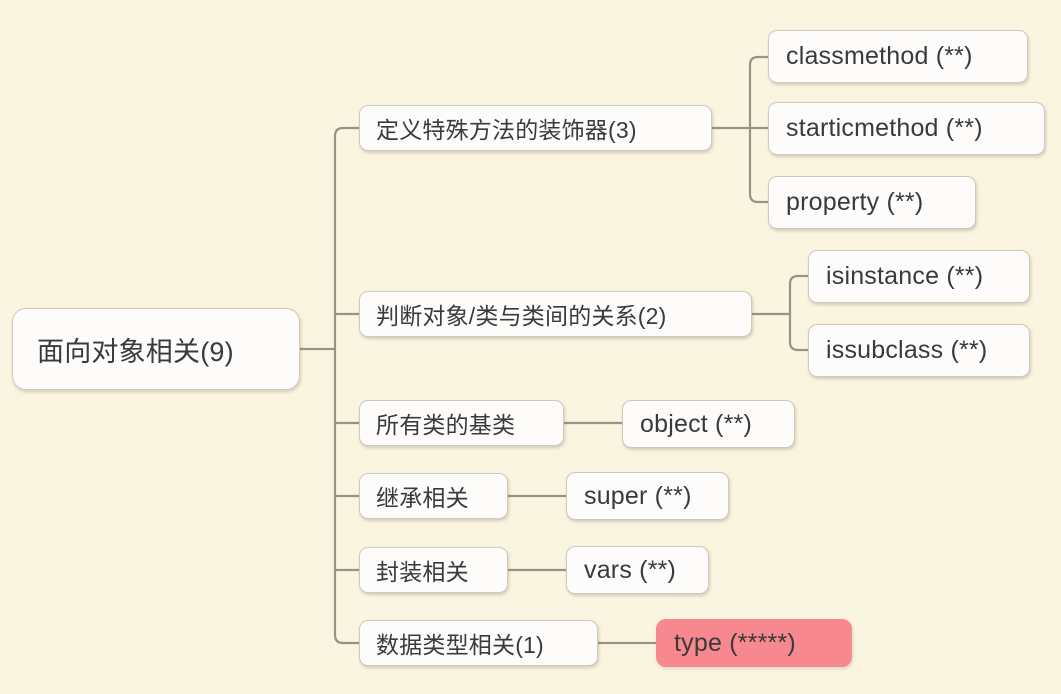 The height and width of the screenshot is (694, 1061). I want to click on branch-node-label: 封装相关, so click(422, 572).